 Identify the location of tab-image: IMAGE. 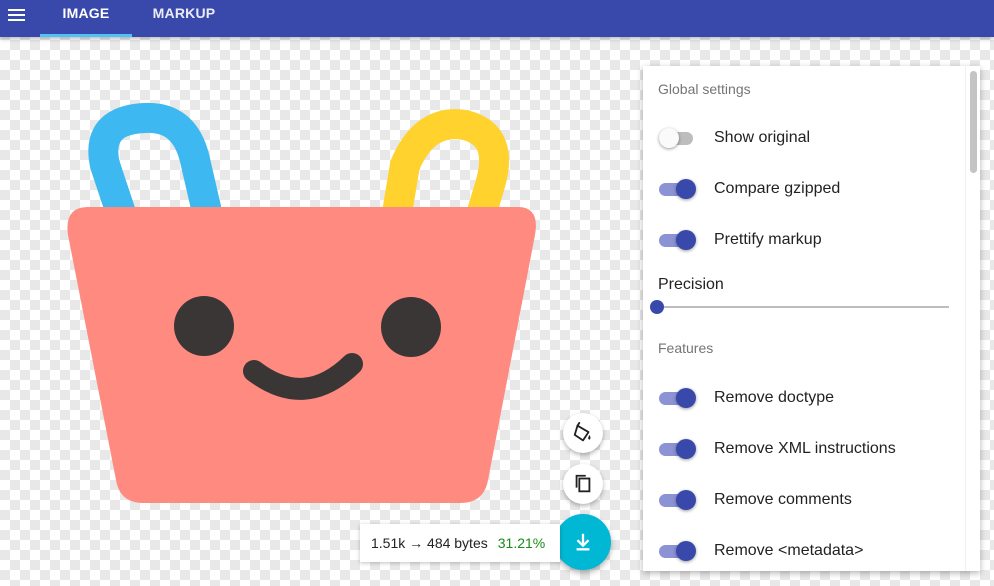
(86, 18).